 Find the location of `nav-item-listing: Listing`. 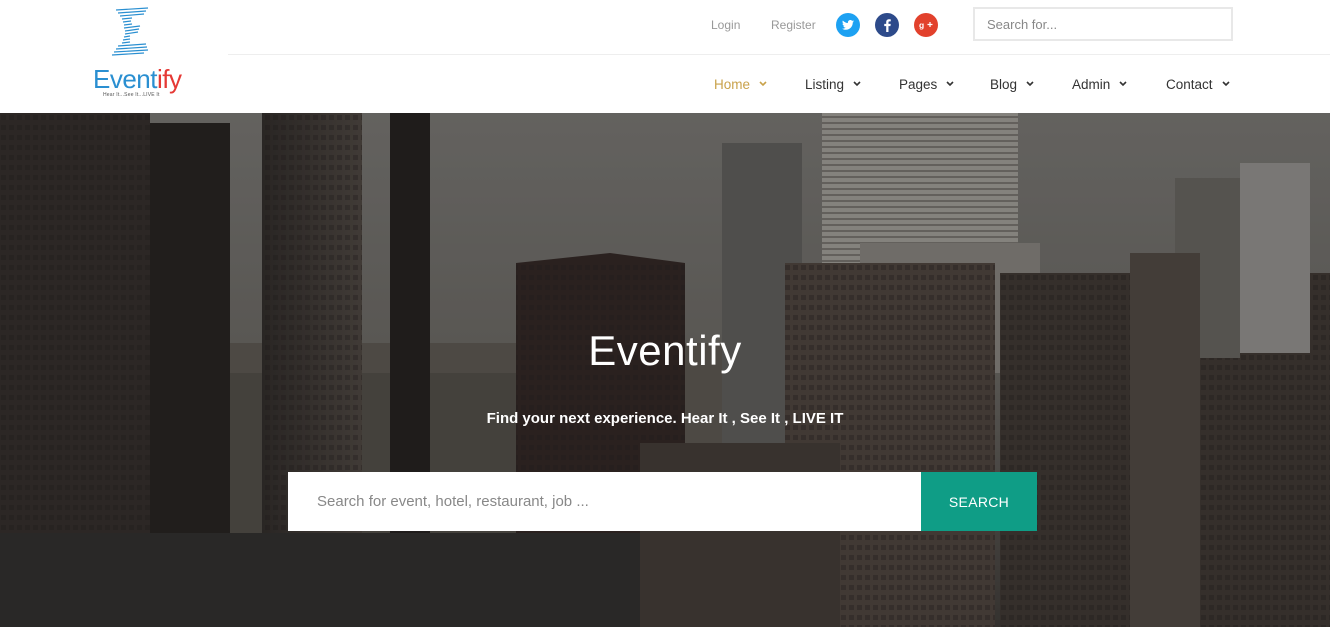

nav-item-listing: Listing is located at coordinates (833, 84).